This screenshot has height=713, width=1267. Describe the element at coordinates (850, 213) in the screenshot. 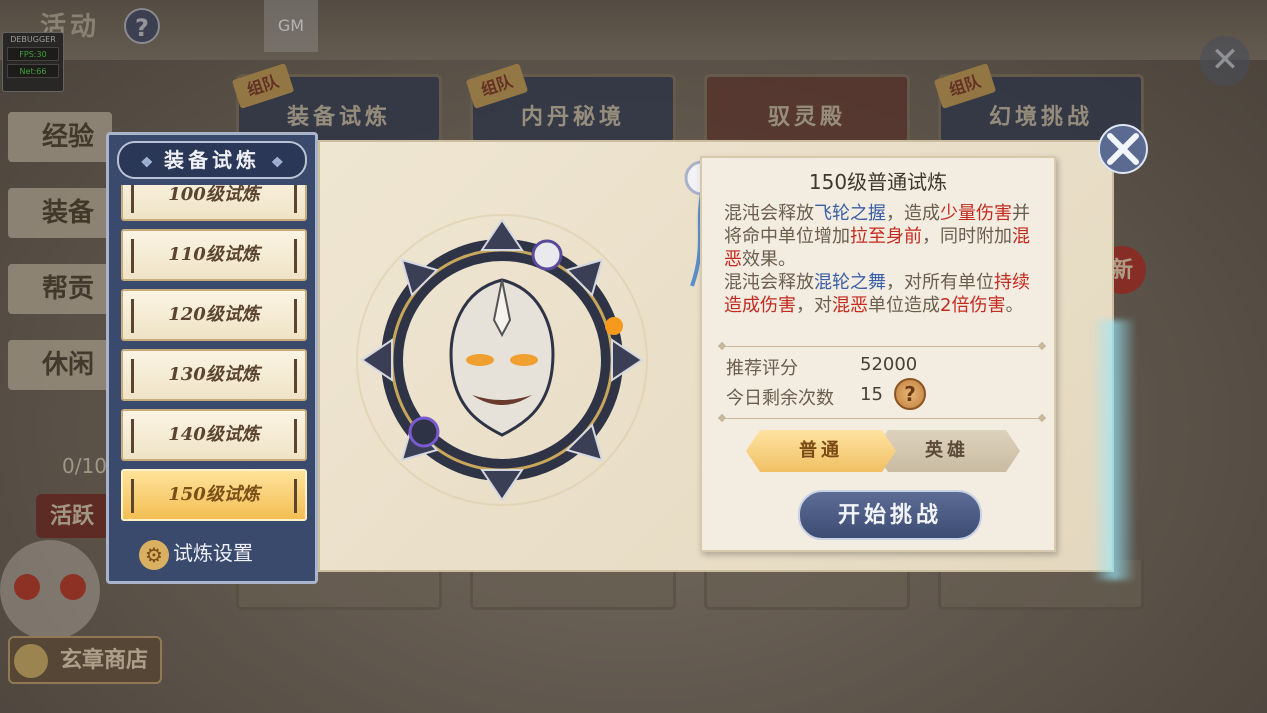

I see `skill-name: 飞轮之握` at that location.